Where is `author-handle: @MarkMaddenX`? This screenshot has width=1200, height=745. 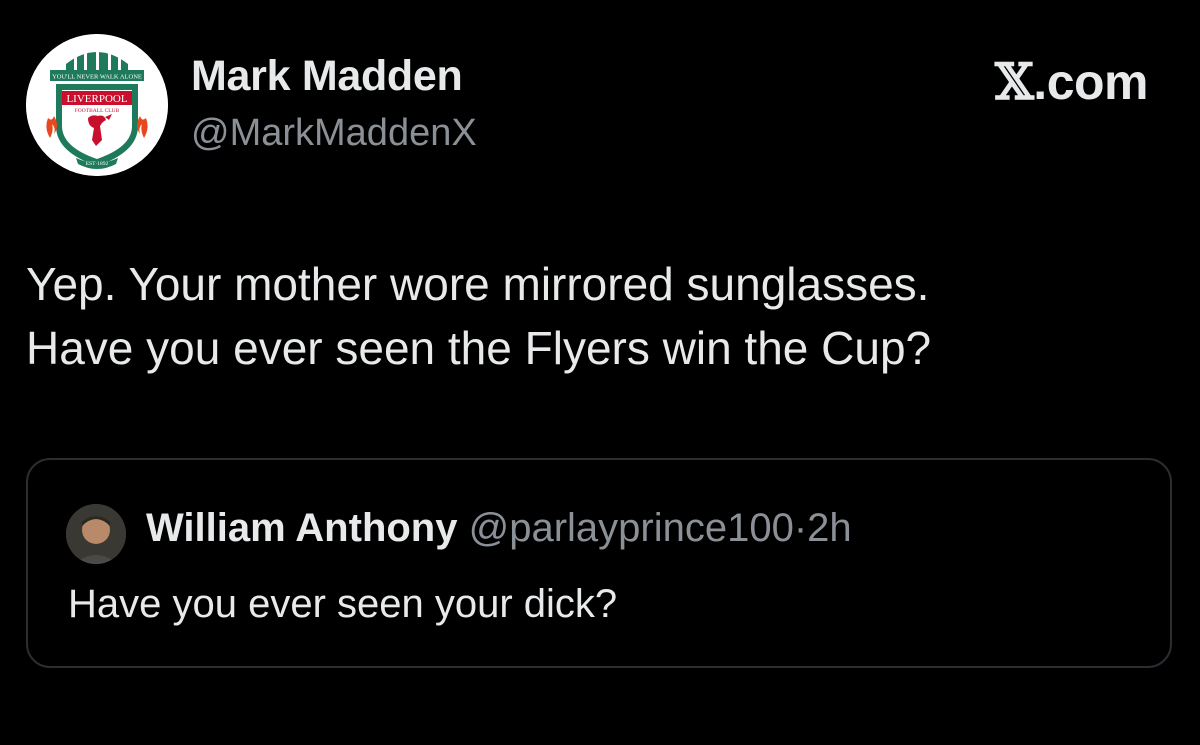
author-handle: @MarkMaddenX is located at coordinates (334, 133).